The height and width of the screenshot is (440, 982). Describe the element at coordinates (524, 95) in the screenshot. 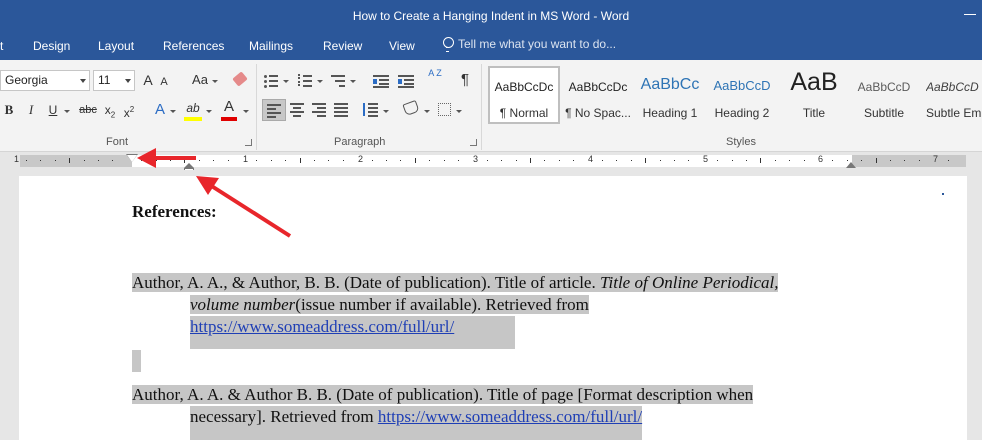

I see `style-normal: AaBbCcDc ¶ Normal` at that location.